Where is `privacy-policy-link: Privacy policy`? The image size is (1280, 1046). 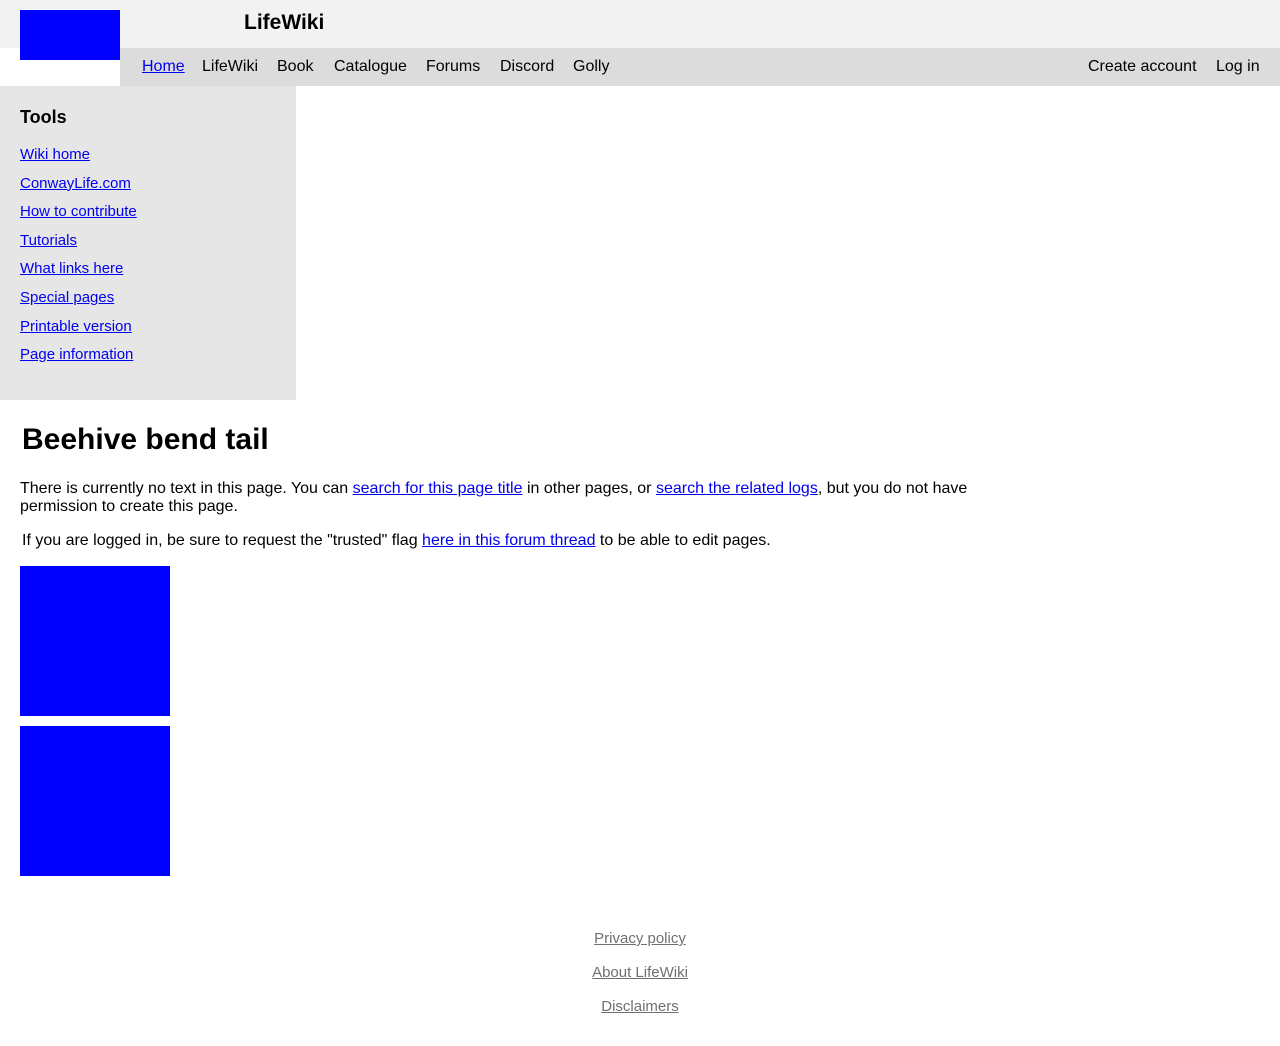 privacy-policy-link: Privacy policy is located at coordinates (640, 939).